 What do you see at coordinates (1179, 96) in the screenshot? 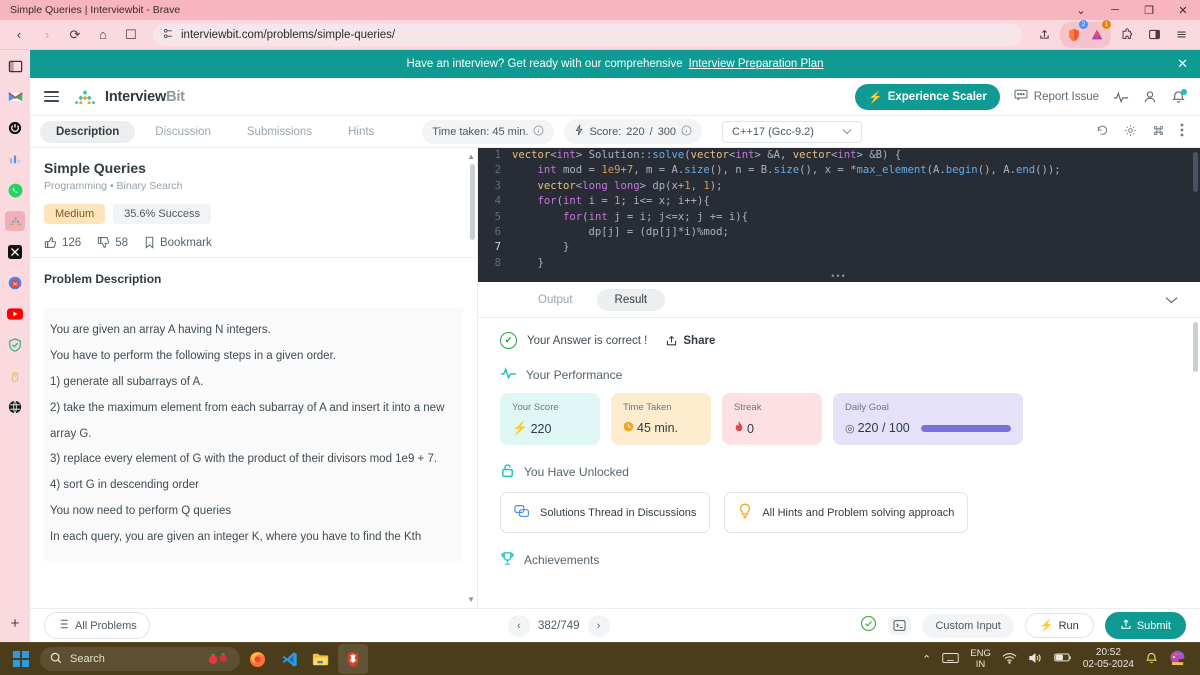
I see `notification-bell-icon` at bounding box center [1179, 96].